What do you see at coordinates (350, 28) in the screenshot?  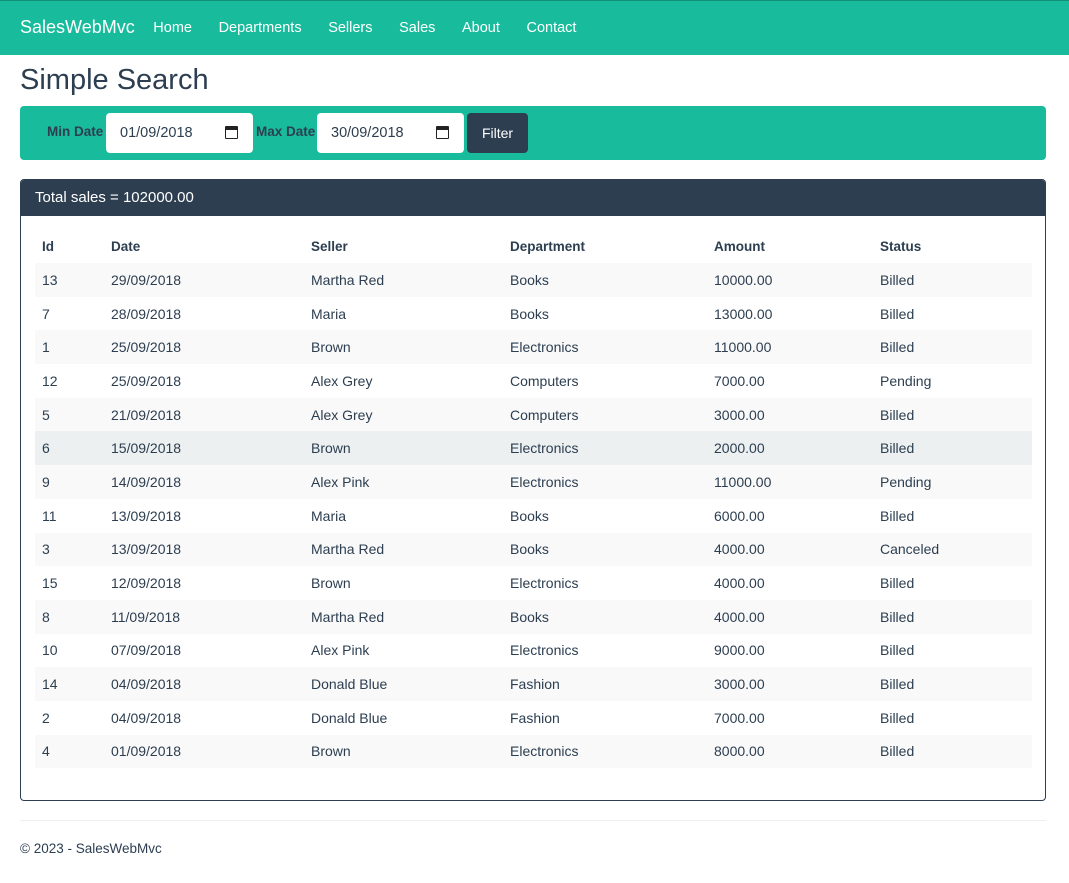 I see `nav-link-sellers: Sellers` at bounding box center [350, 28].